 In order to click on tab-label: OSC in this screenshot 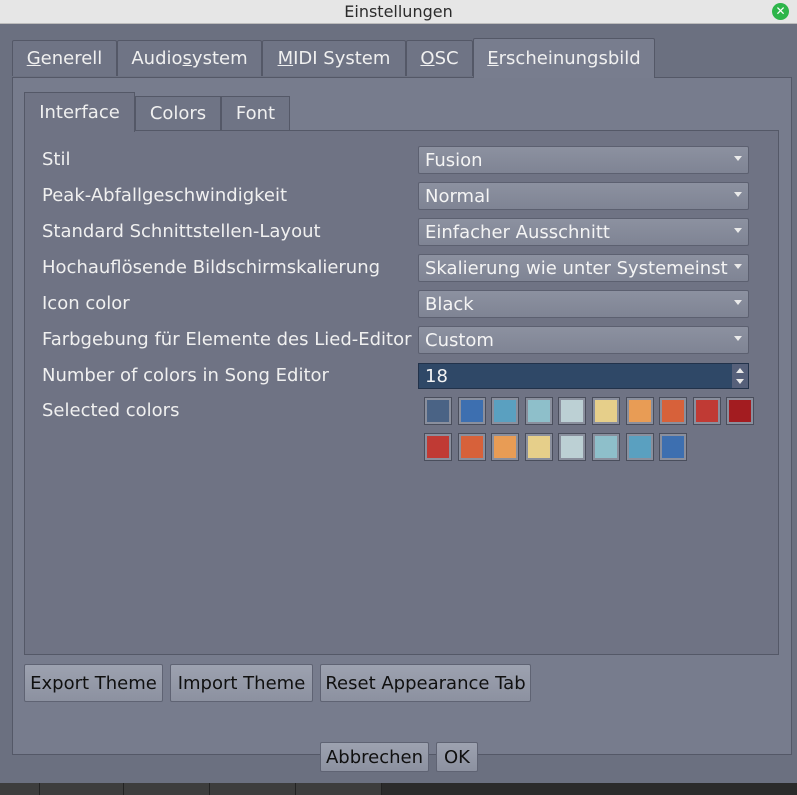, I will do `click(439, 58)`.